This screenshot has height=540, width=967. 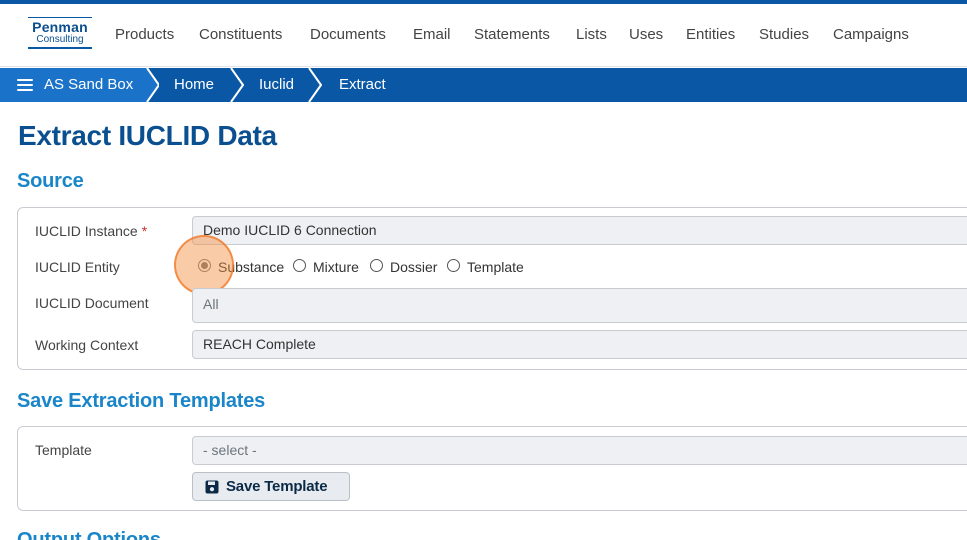 I want to click on breadcrumb-item-sandbox: AS Sand Box, so click(x=88, y=85).